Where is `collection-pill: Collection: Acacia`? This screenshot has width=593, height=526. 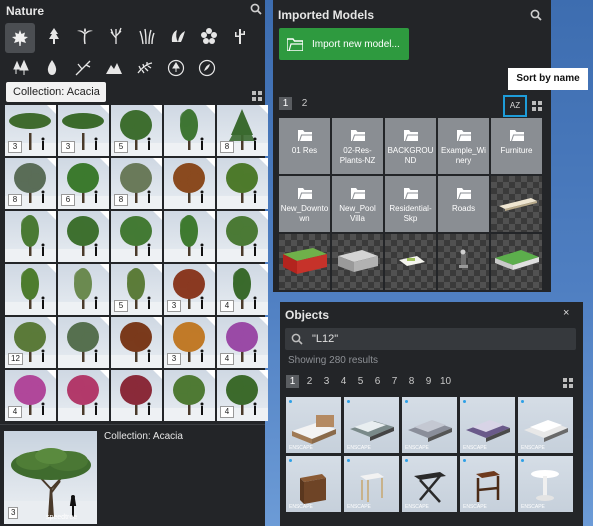
collection-pill: Collection: Acacia is located at coordinates (56, 92).